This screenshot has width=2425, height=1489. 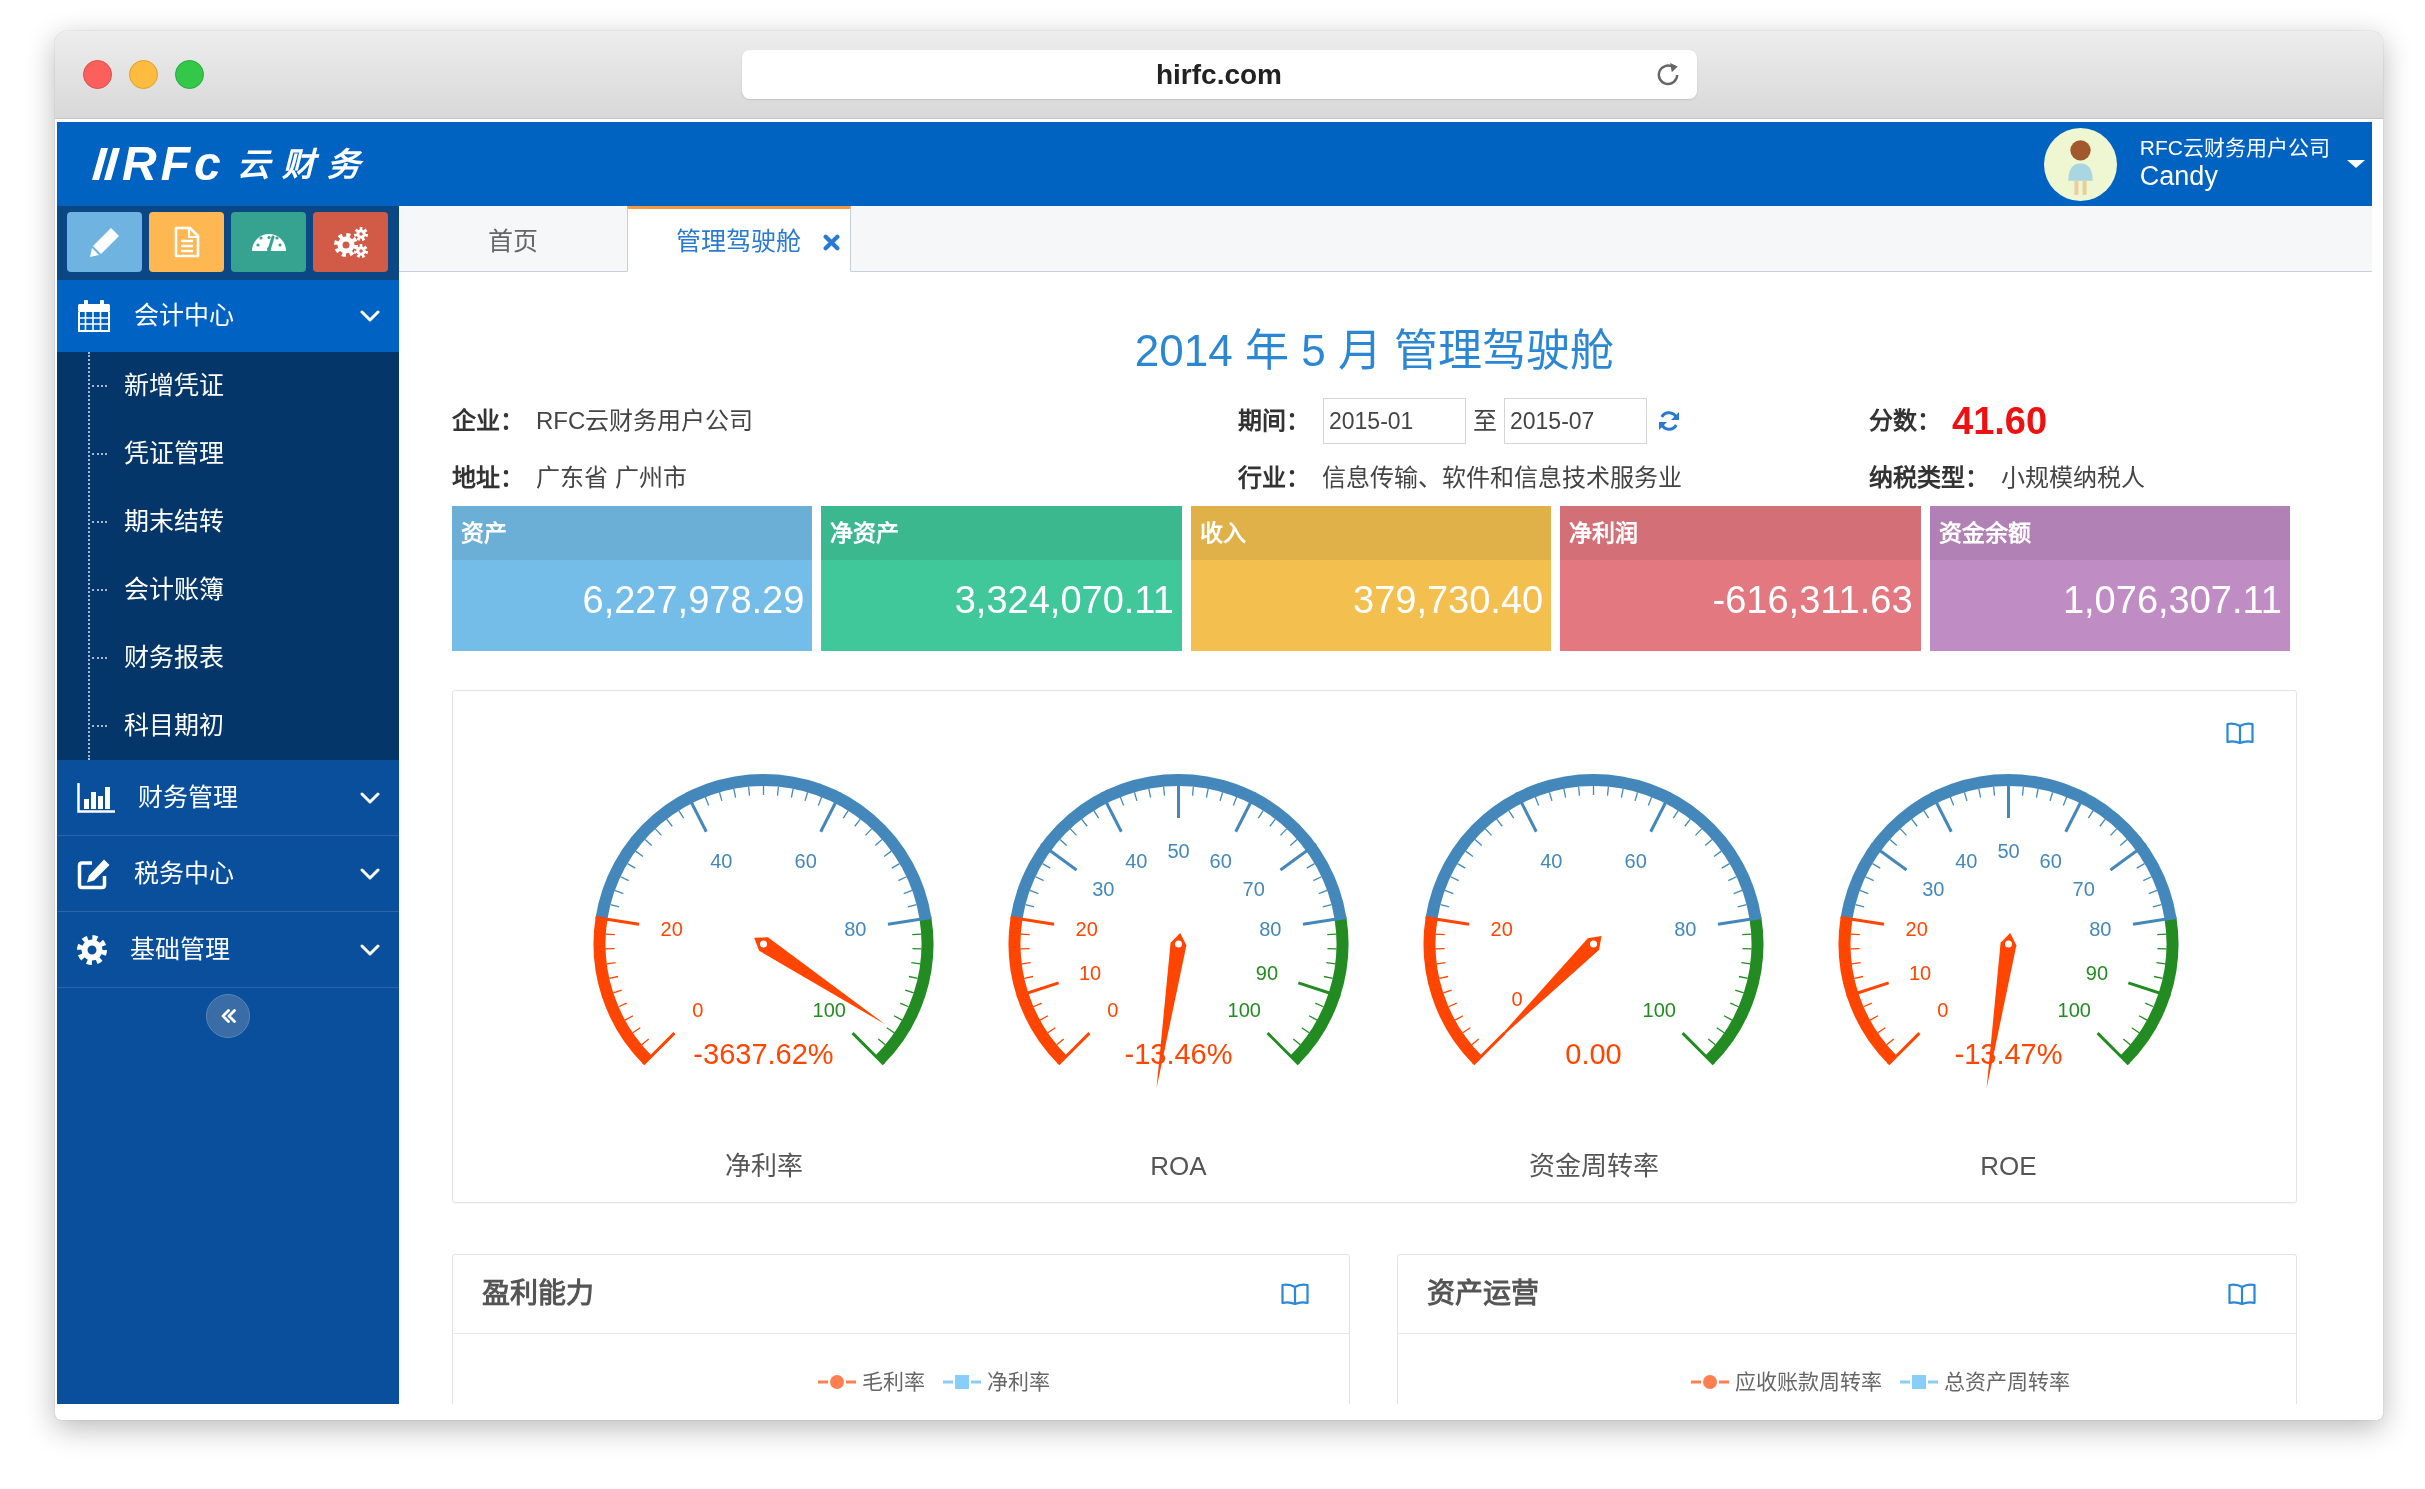 I want to click on collapse-button, so click(x=228, y=1016).